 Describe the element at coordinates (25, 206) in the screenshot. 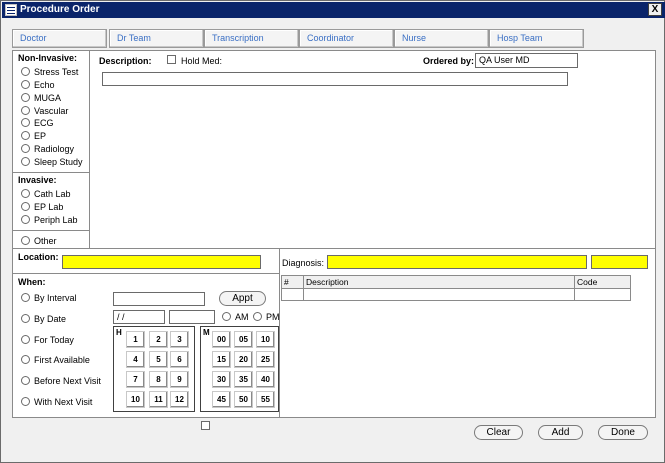

I see `radio-ep-lab` at that location.